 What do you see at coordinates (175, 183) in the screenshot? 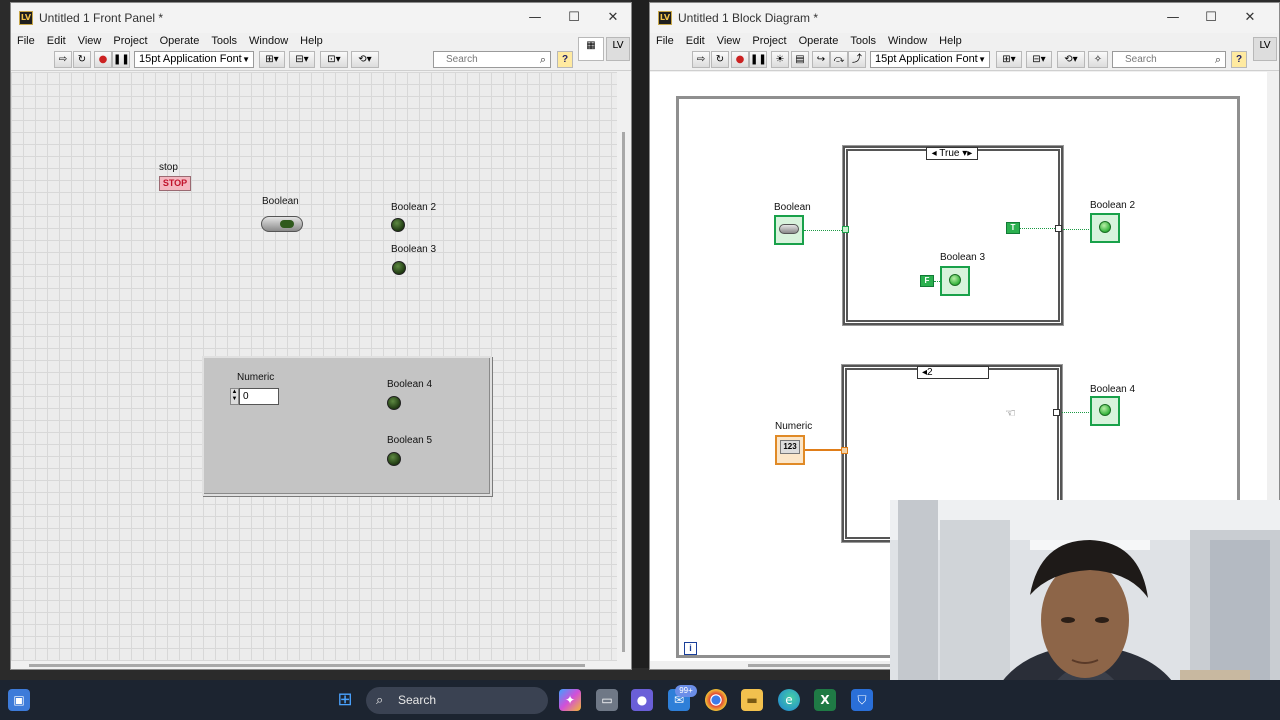
I see `stop-button: STOP` at bounding box center [175, 183].